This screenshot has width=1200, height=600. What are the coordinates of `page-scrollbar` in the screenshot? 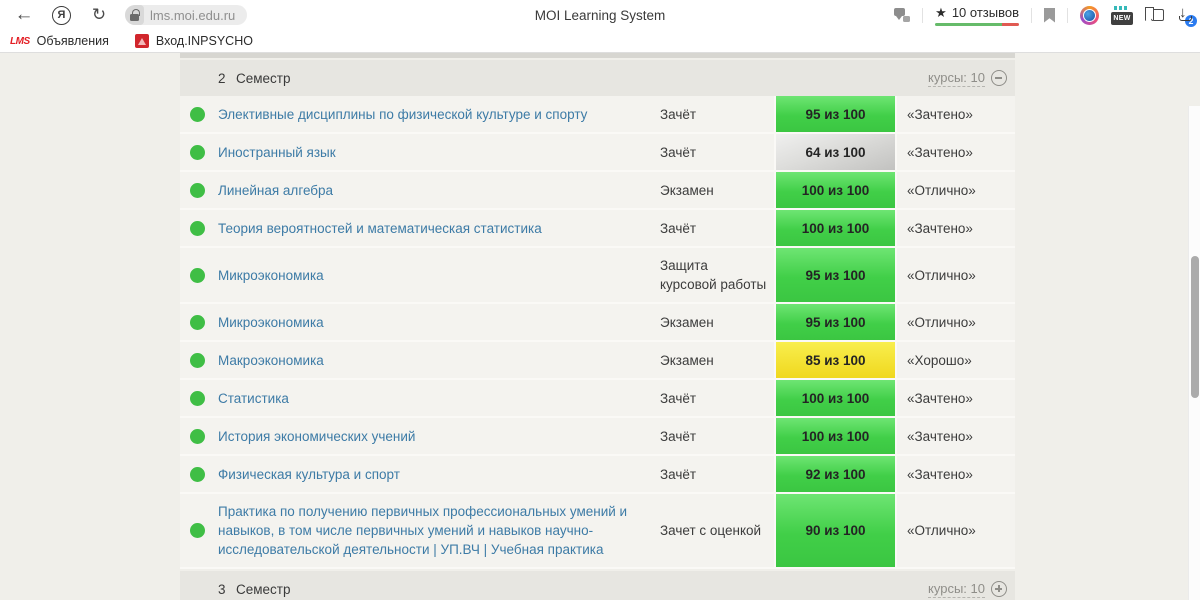 It's located at (1194, 353).